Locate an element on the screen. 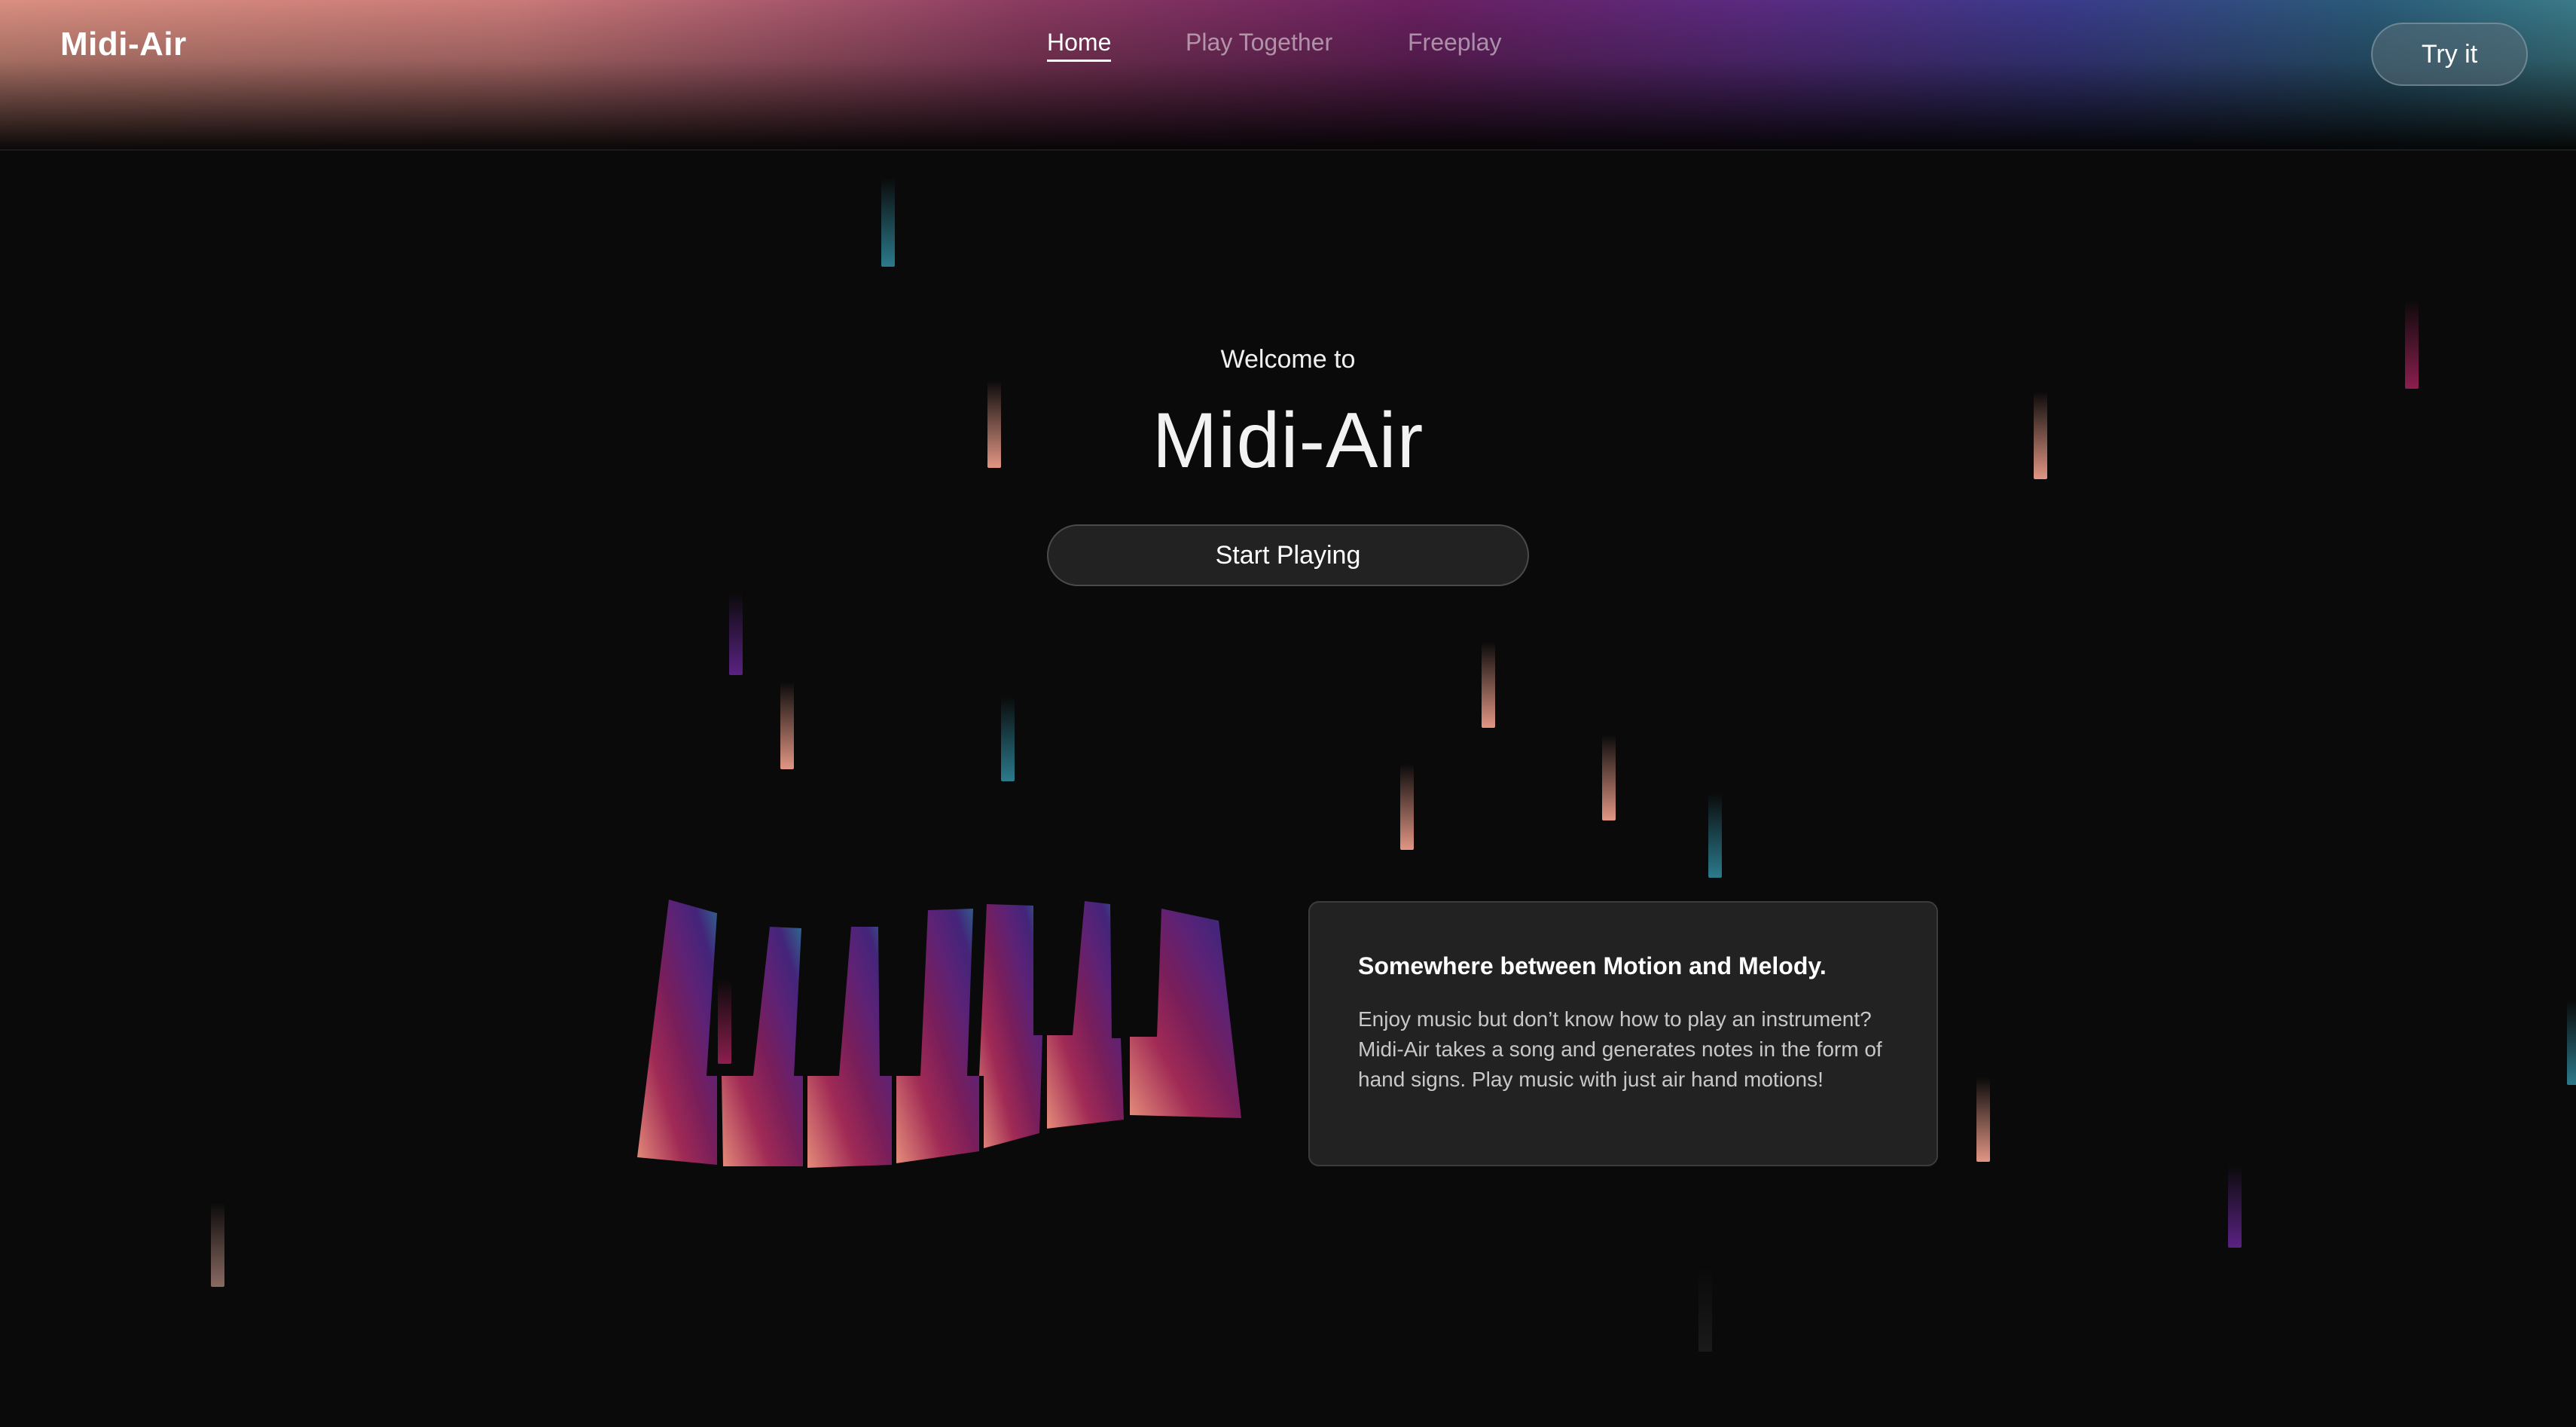 The image size is (2576, 1427). feature-card-title: Somewhere between Motion and Melody. is located at coordinates (1592, 966).